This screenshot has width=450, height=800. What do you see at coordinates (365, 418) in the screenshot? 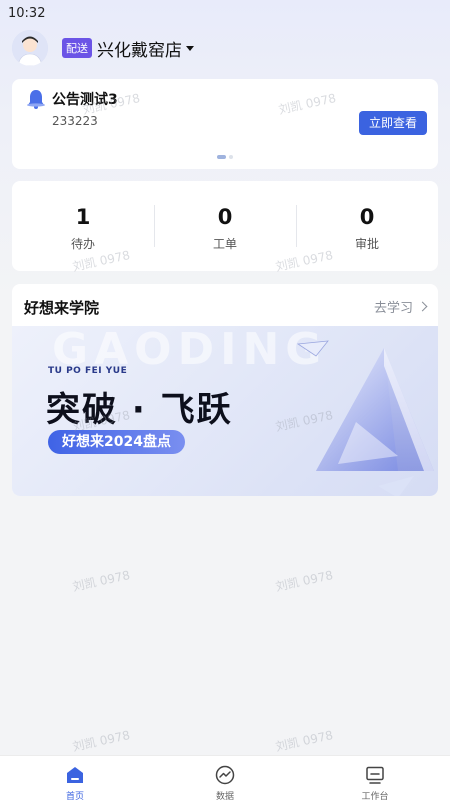
I see `glass-triangle-graphic` at bounding box center [365, 418].